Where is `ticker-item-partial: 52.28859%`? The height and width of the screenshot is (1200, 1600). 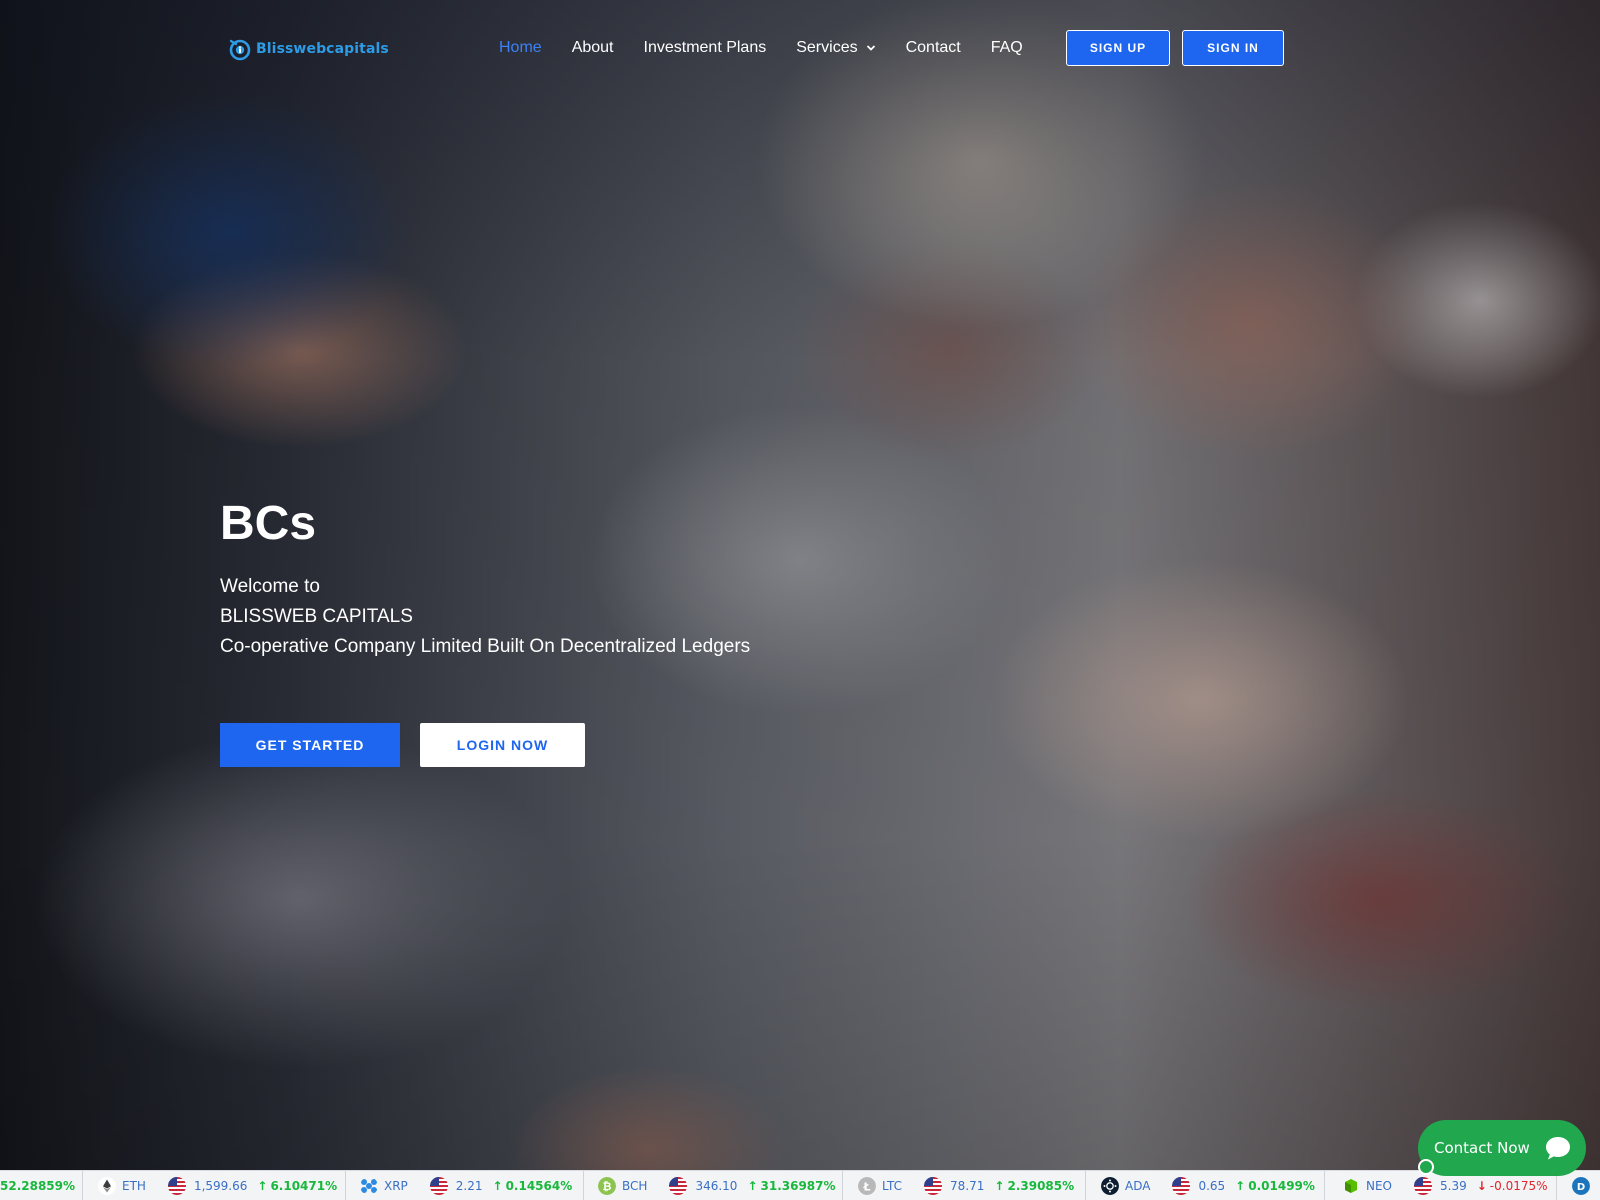 ticker-item-partial: 52.28859% is located at coordinates (37, 1185).